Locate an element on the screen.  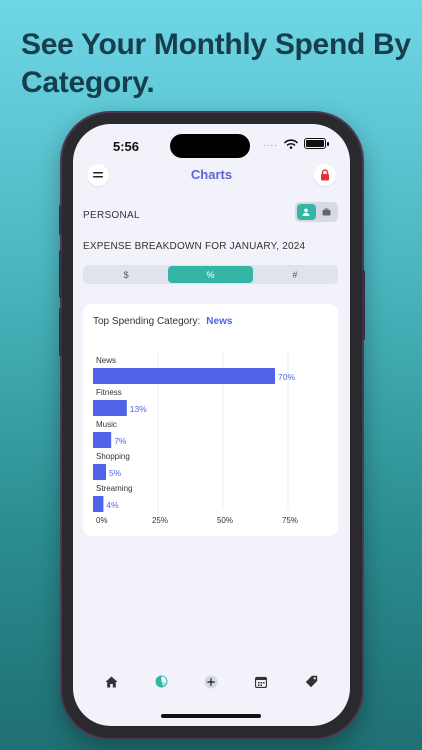
account-label: PERSONAL is located at coordinates (111, 215).